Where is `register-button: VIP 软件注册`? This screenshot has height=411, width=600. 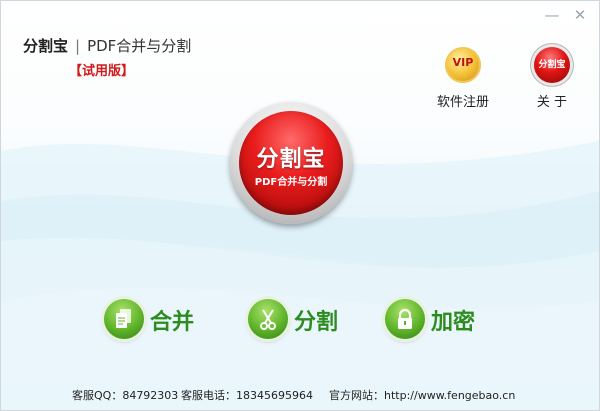
register-button: VIP 软件注册 is located at coordinates (463, 78).